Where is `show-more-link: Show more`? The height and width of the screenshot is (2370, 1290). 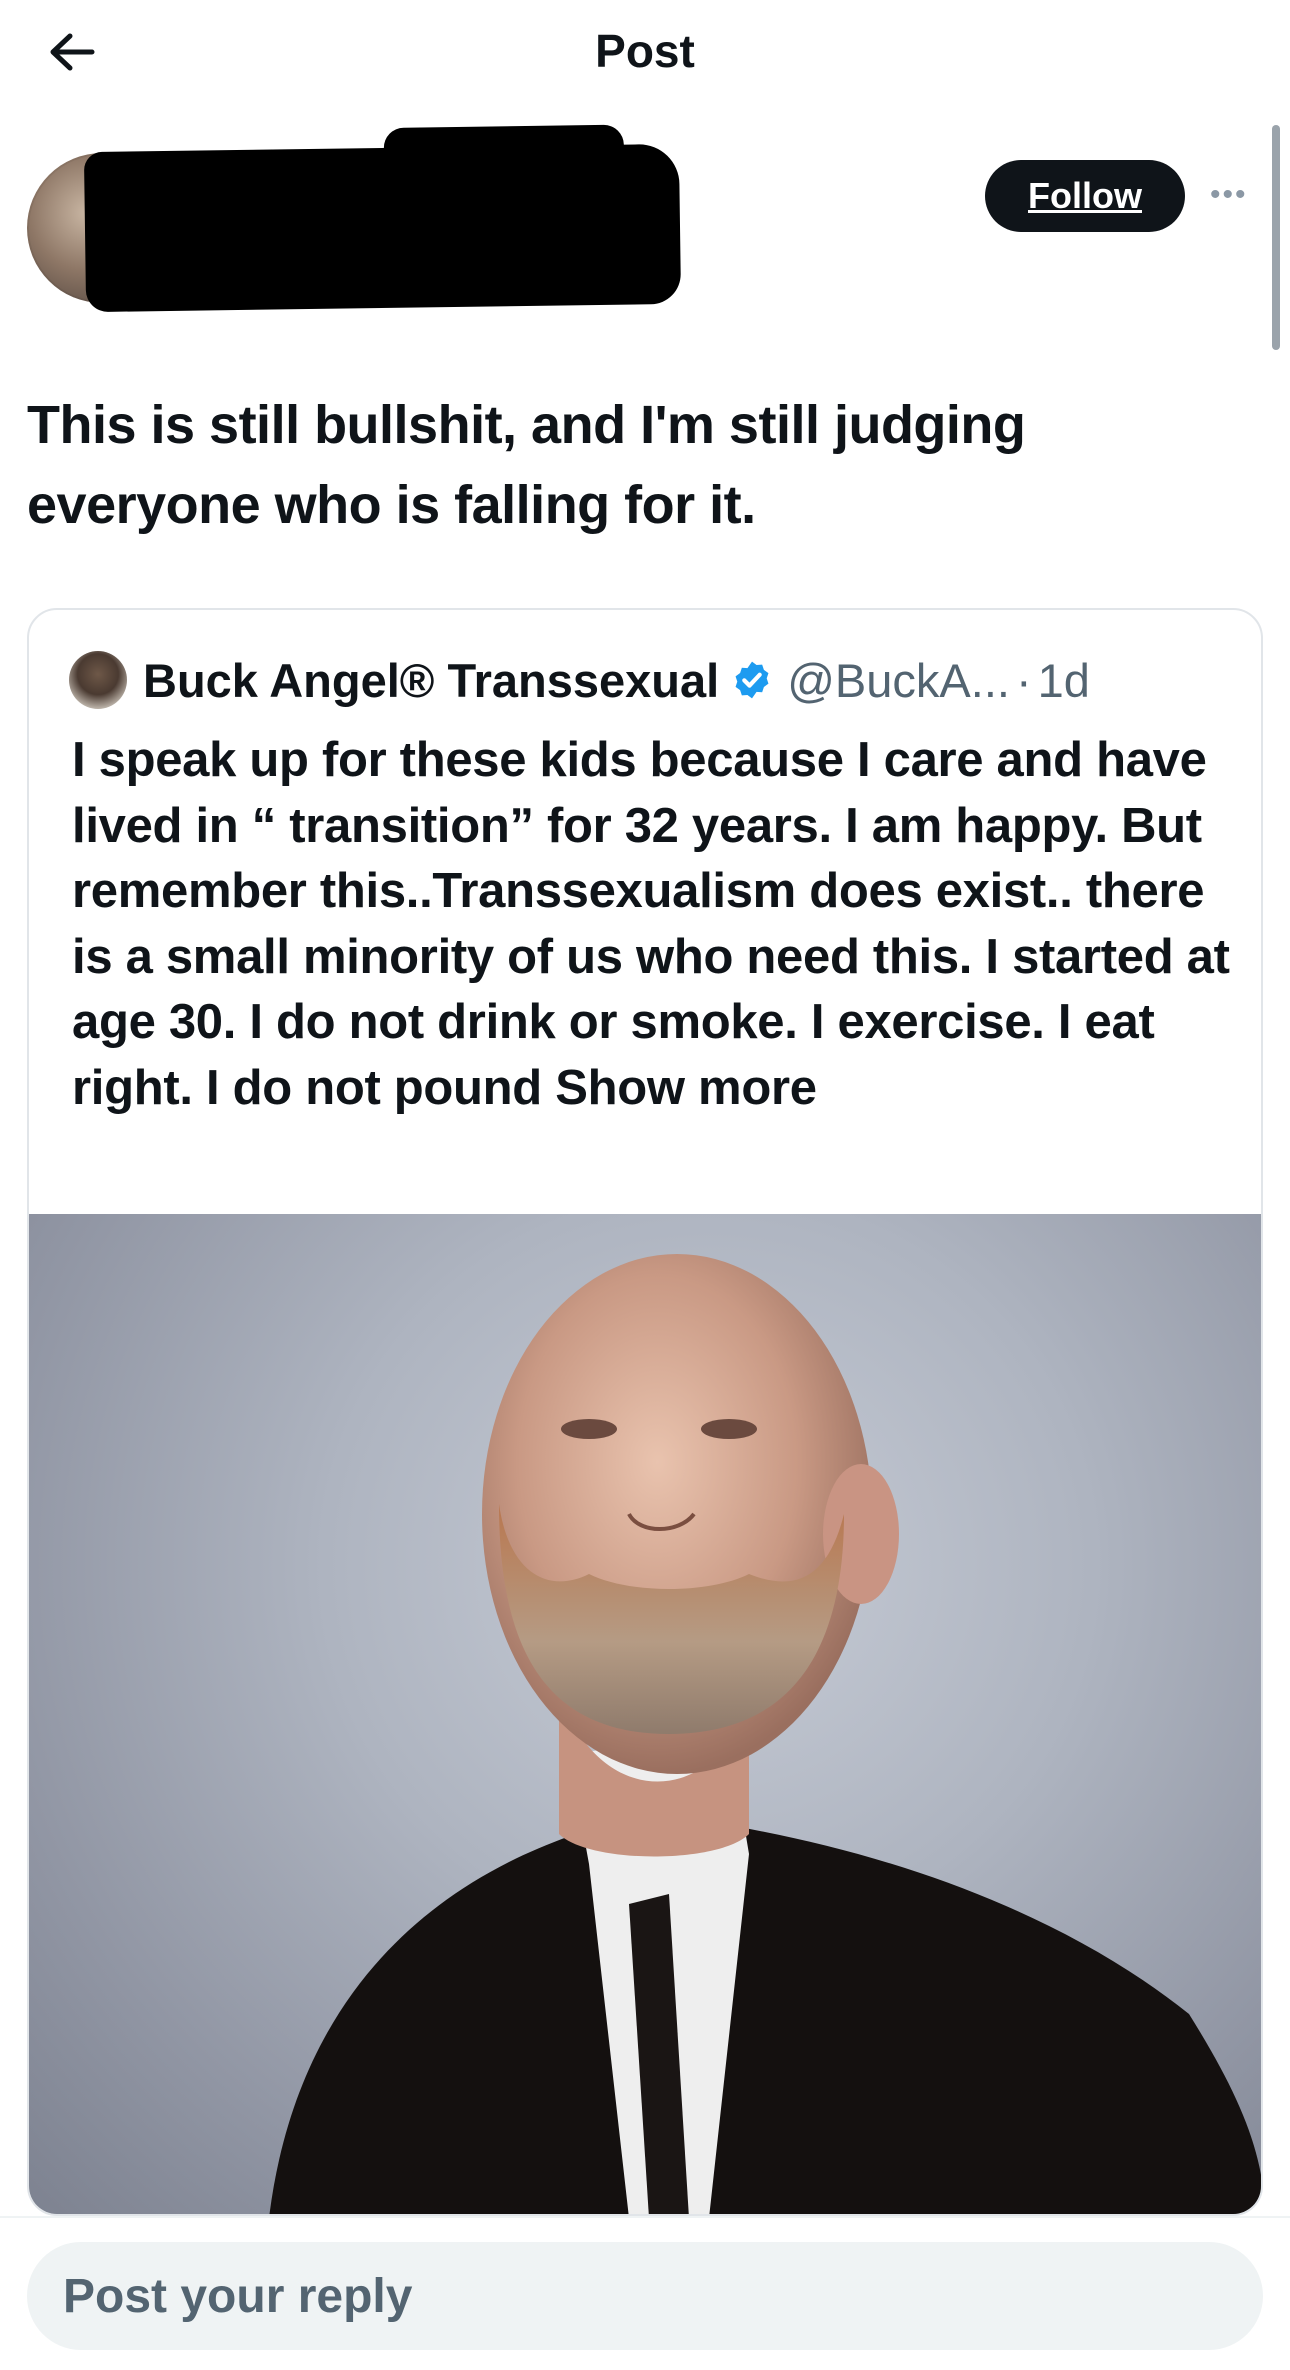 show-more-link: Show more is located at coordinates (686, 1088).